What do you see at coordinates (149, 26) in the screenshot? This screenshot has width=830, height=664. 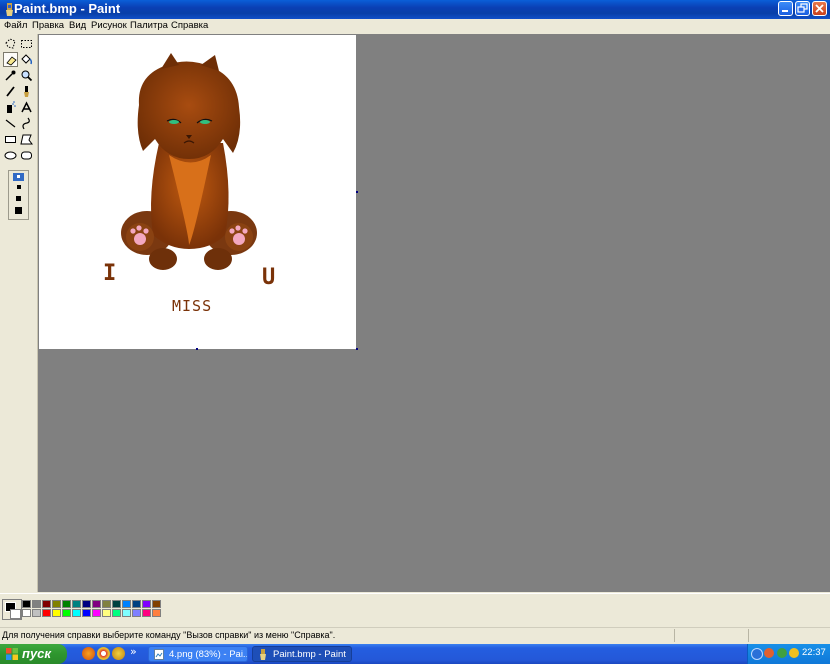 I see `menu-colors: Палитра` at bounding box center [149, 26].